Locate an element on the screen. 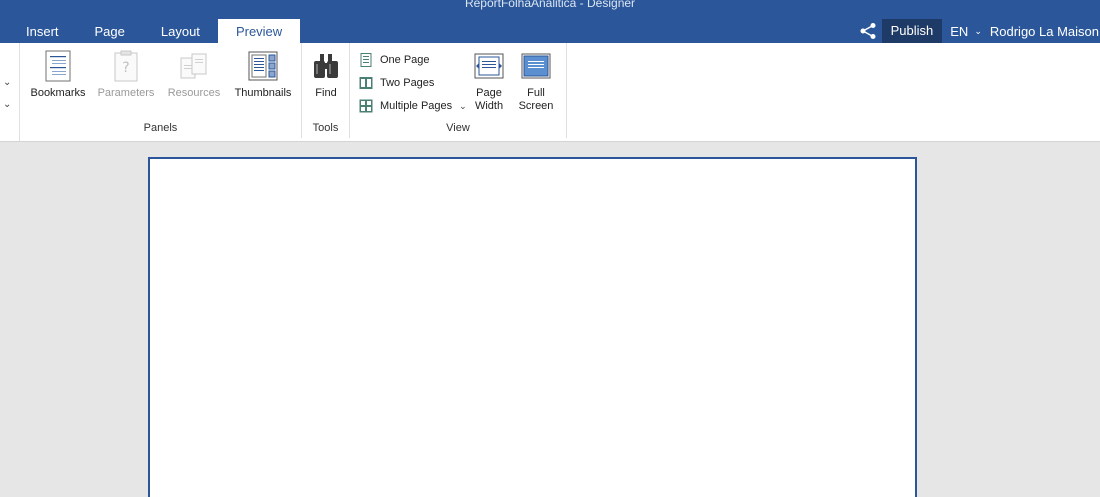 The width and height of the screenshot is (1100, 497). parameters-label: Parameters is located at coordinates (126, 93).